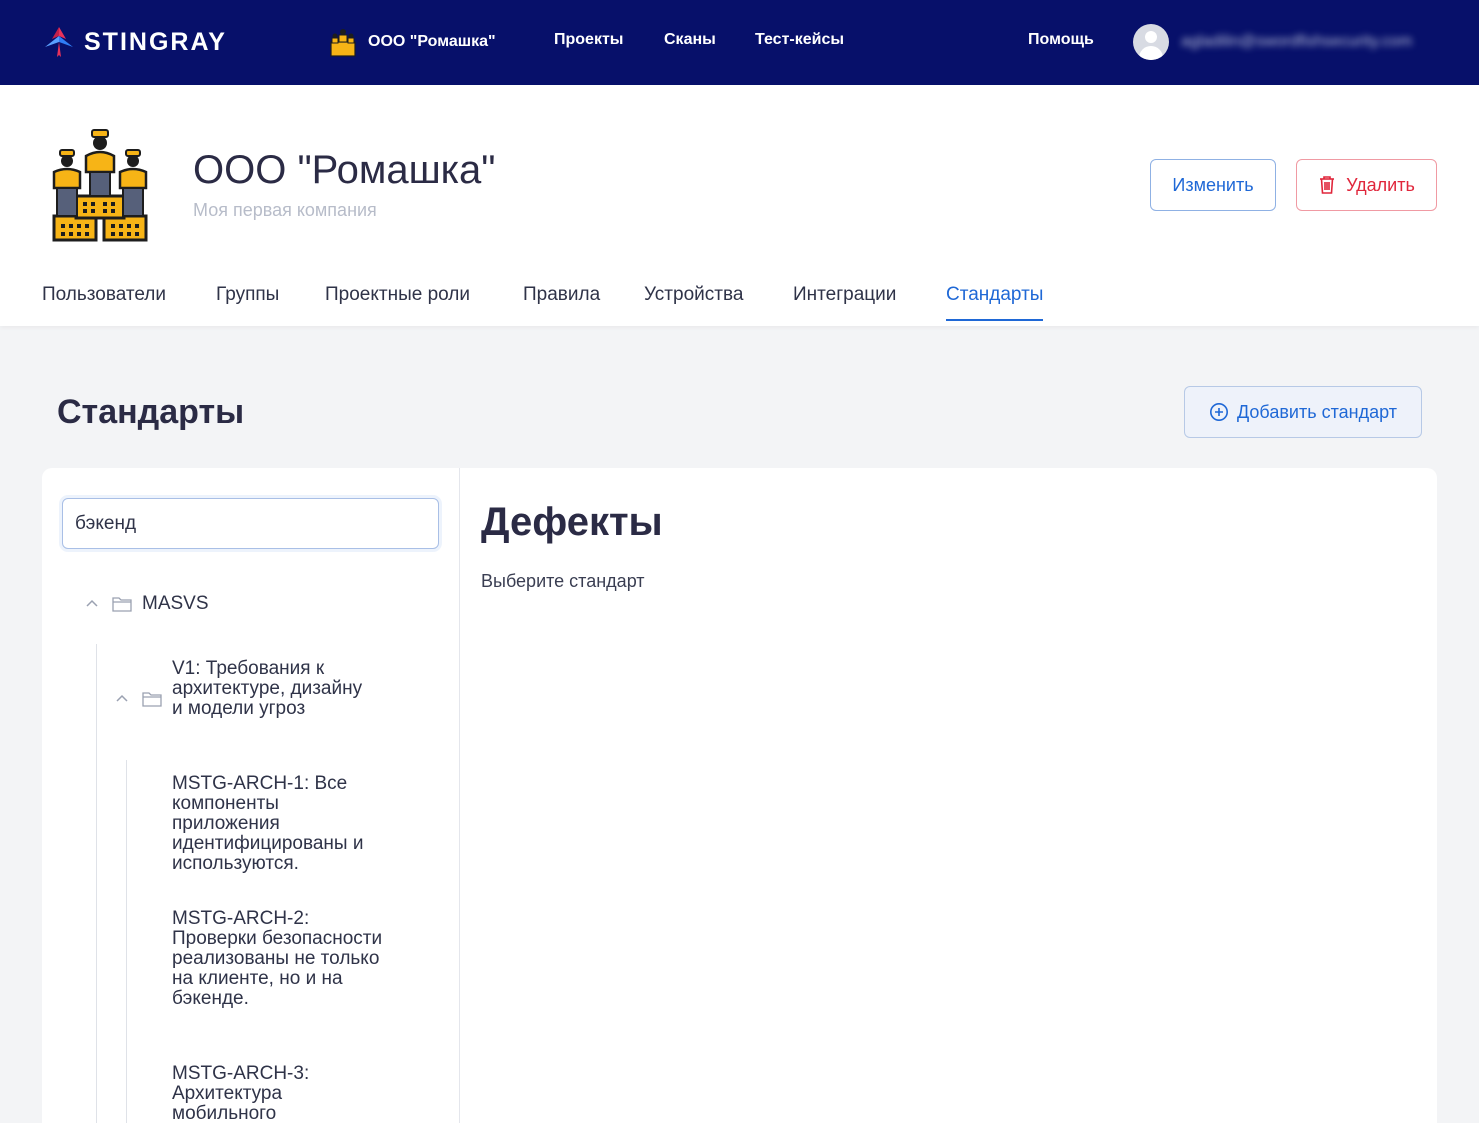 This screenshot has width=1479, height=1123. What do you see at coordinates (459, 795) in the screenshot?
I see `panel-divider` at bounding box center [459, 795].